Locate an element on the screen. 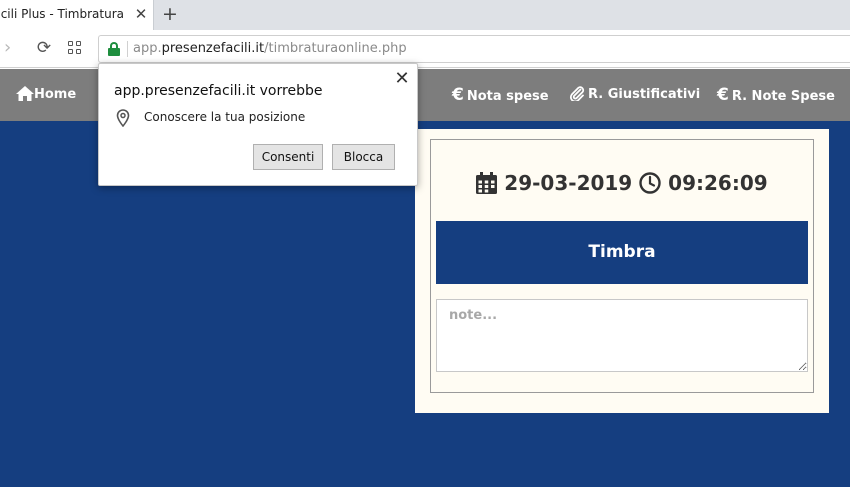 The width and height of the screenshot is (850, 487). nav-note-spese-label: R. Note Spese is located at coordinates (783, 96).